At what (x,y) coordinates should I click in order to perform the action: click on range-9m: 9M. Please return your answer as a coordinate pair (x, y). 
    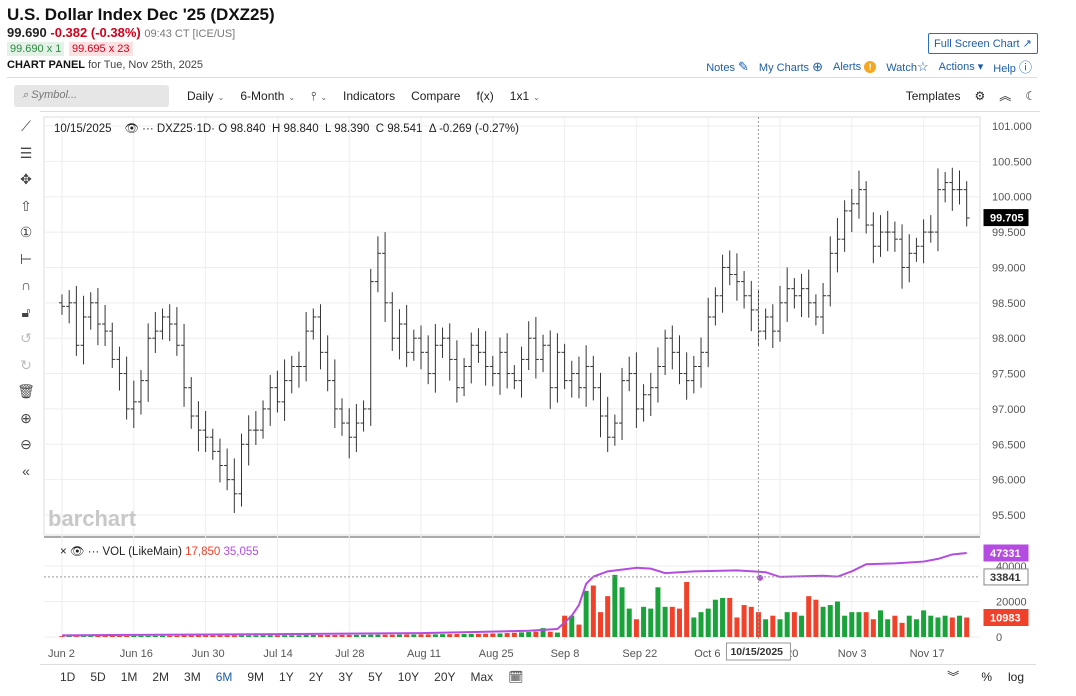
    Looking at the image, I should click on (255, 677).